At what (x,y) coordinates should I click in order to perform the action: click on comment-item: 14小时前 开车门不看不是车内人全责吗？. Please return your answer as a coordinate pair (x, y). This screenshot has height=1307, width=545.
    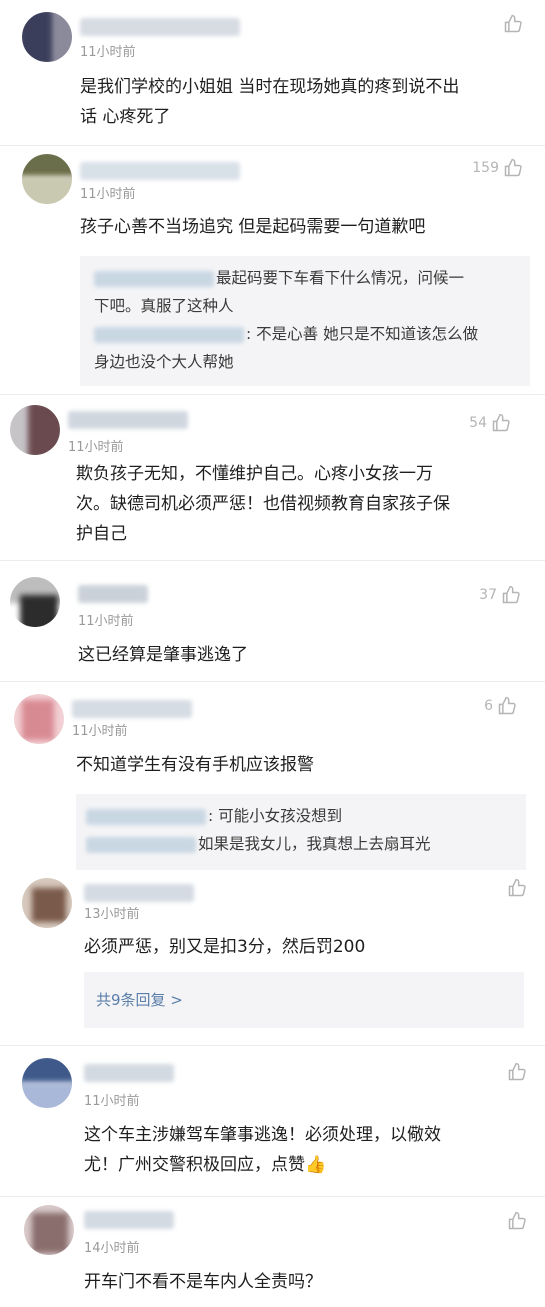
    Looking at the image, I should click on (272, 1252).